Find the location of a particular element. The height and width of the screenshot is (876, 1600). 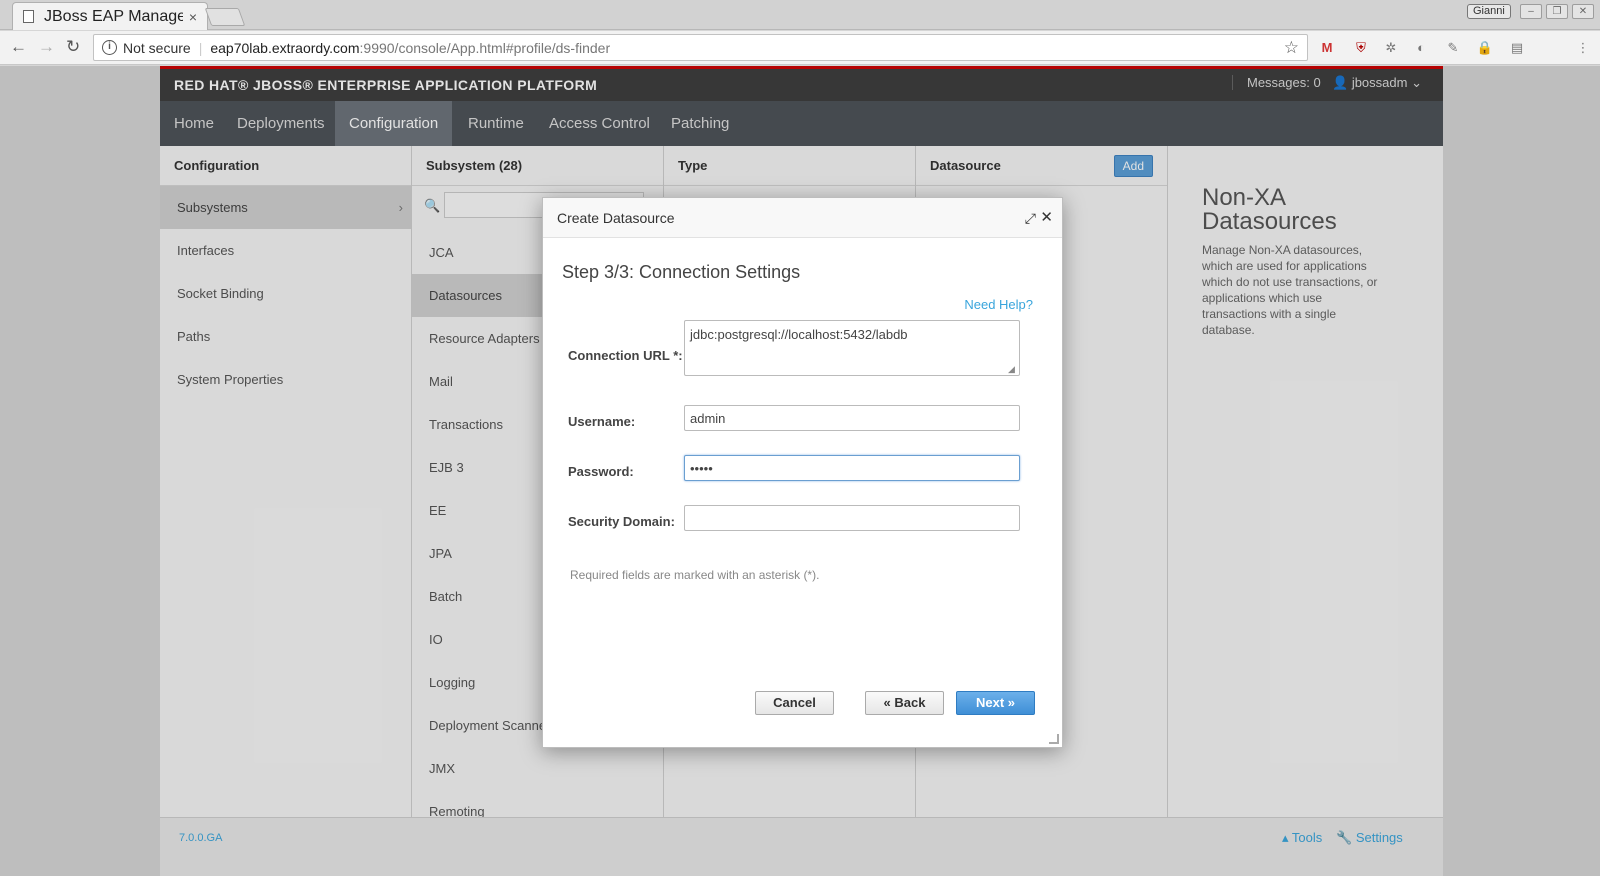

browser-tab: JBoss EAP Manage × is located at coordinates (110, 16).